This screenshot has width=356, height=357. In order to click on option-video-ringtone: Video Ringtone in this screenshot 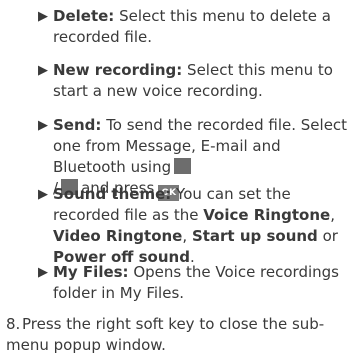, I will do `click(118, 236)`.